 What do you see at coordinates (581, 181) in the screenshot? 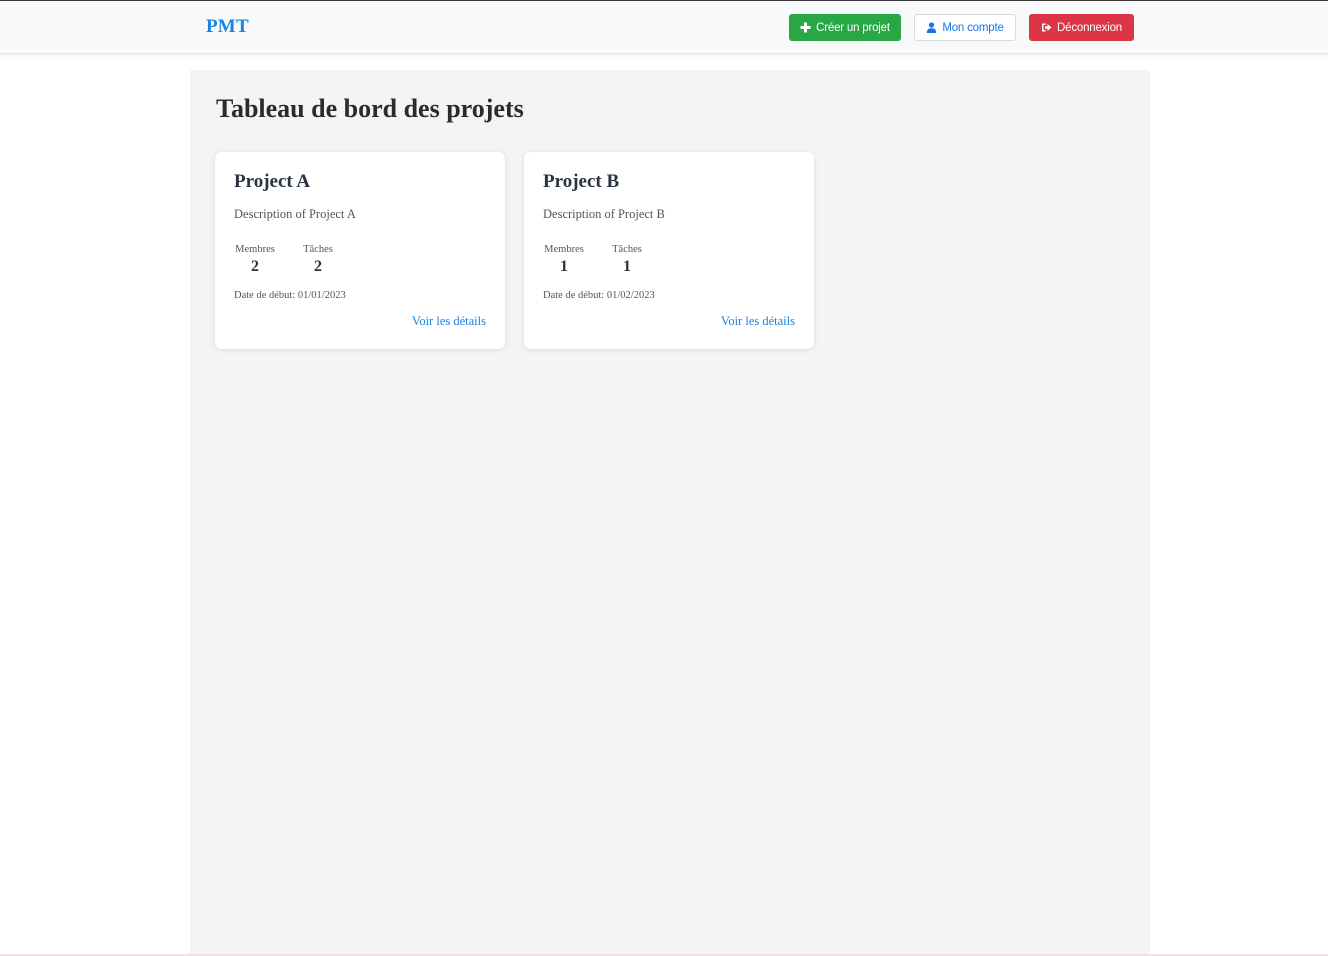
I see `project-title: Project B` at bounding box center [581, 181].